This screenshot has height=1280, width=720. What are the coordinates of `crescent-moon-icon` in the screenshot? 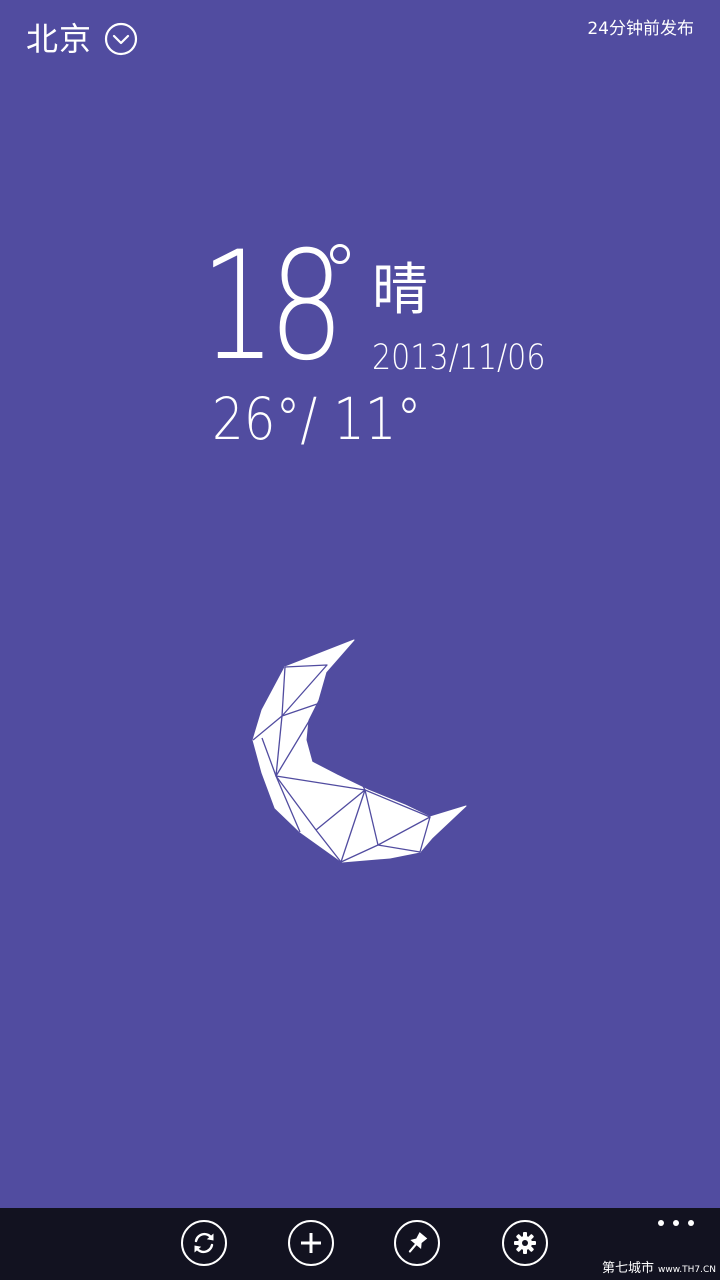 It's located at (359, 751).